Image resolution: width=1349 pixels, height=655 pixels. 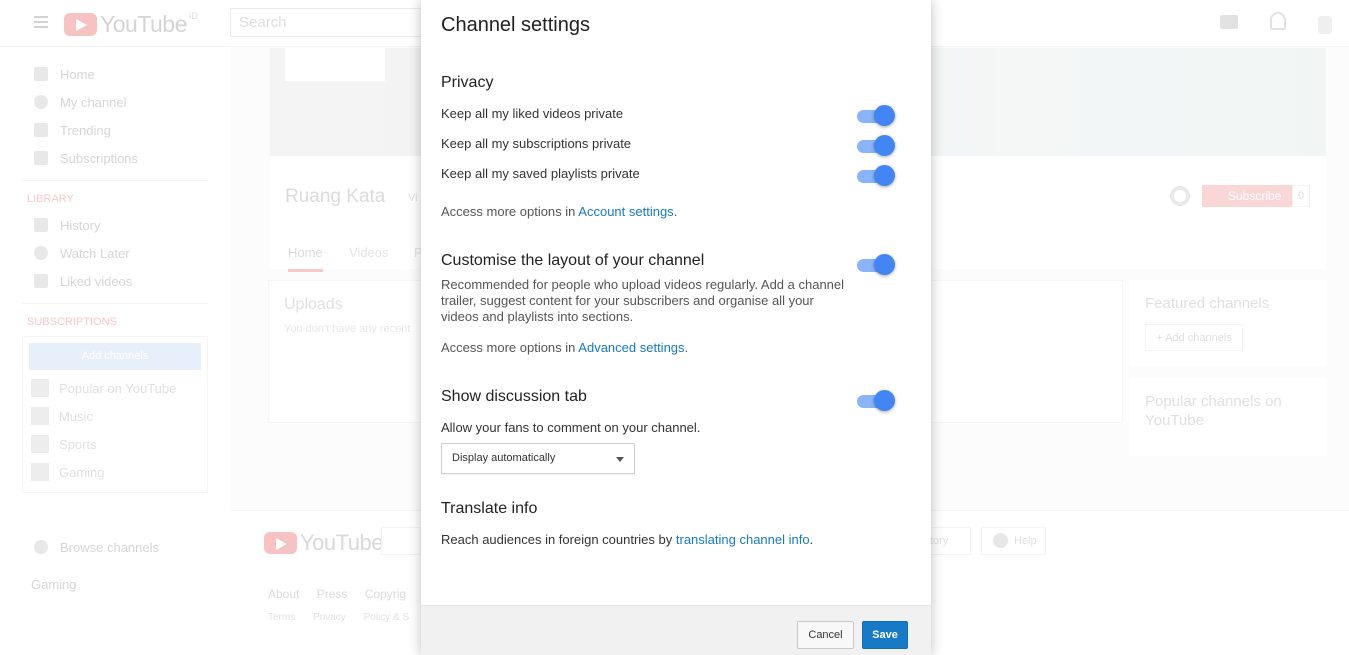 What do you see at coordinates (676, 630) in the screenshot?
I see `dialog-footer: Cancel Save` at bounding box center [676, 630].